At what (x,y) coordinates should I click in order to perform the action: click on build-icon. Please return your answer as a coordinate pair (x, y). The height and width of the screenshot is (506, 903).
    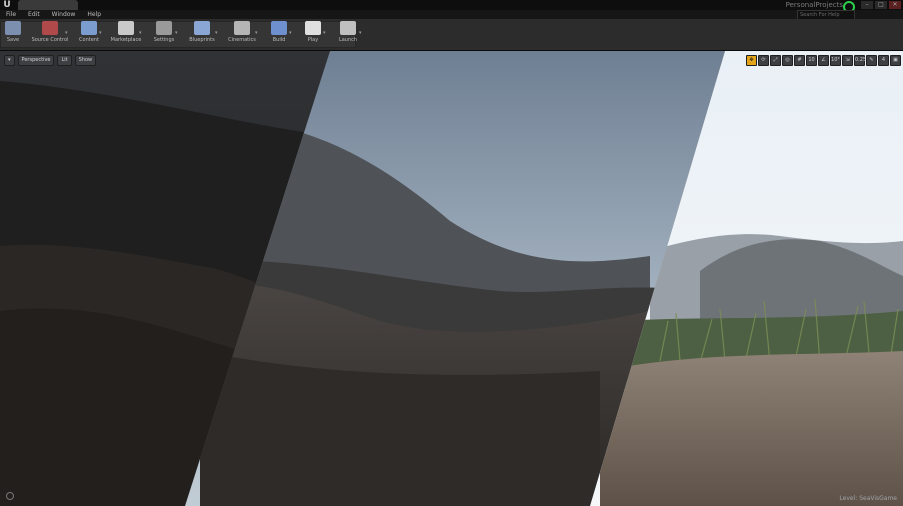
    Looking at the image, I should click on (279, 28).